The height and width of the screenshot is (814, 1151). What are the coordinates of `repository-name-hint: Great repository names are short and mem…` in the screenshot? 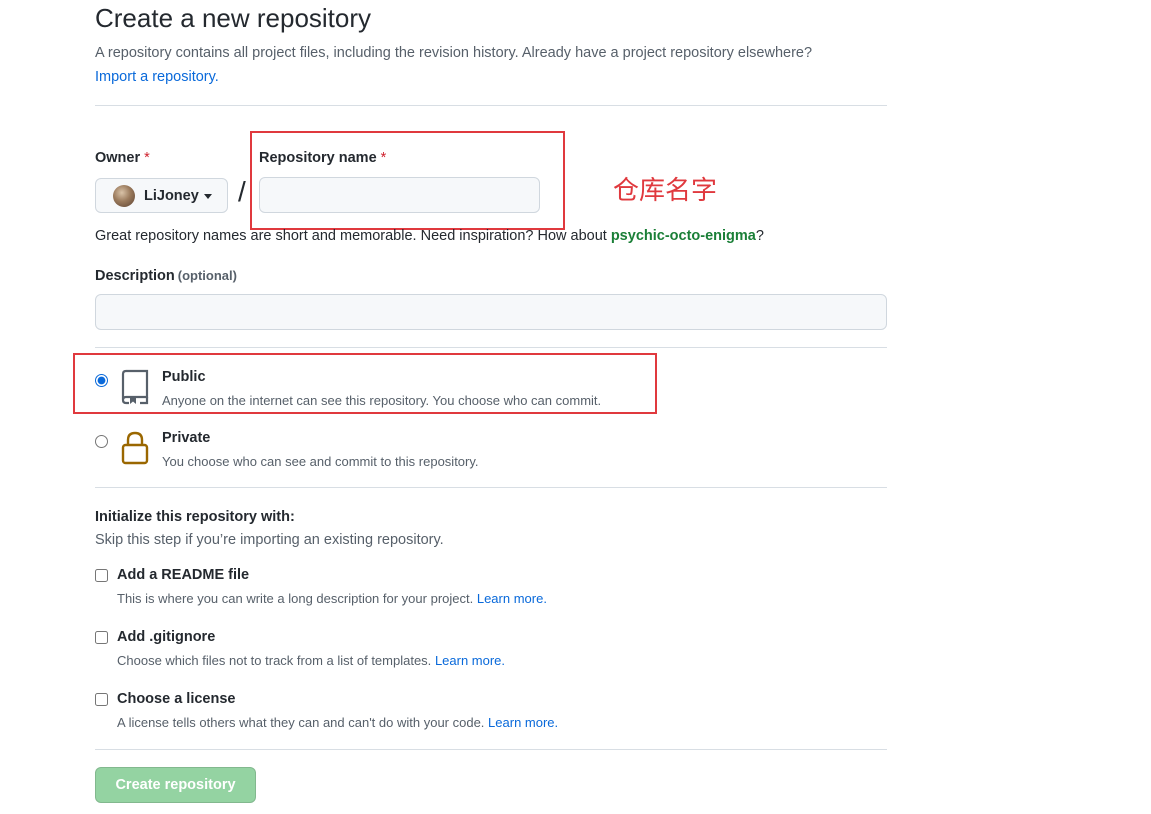 It's located at (429, 236).